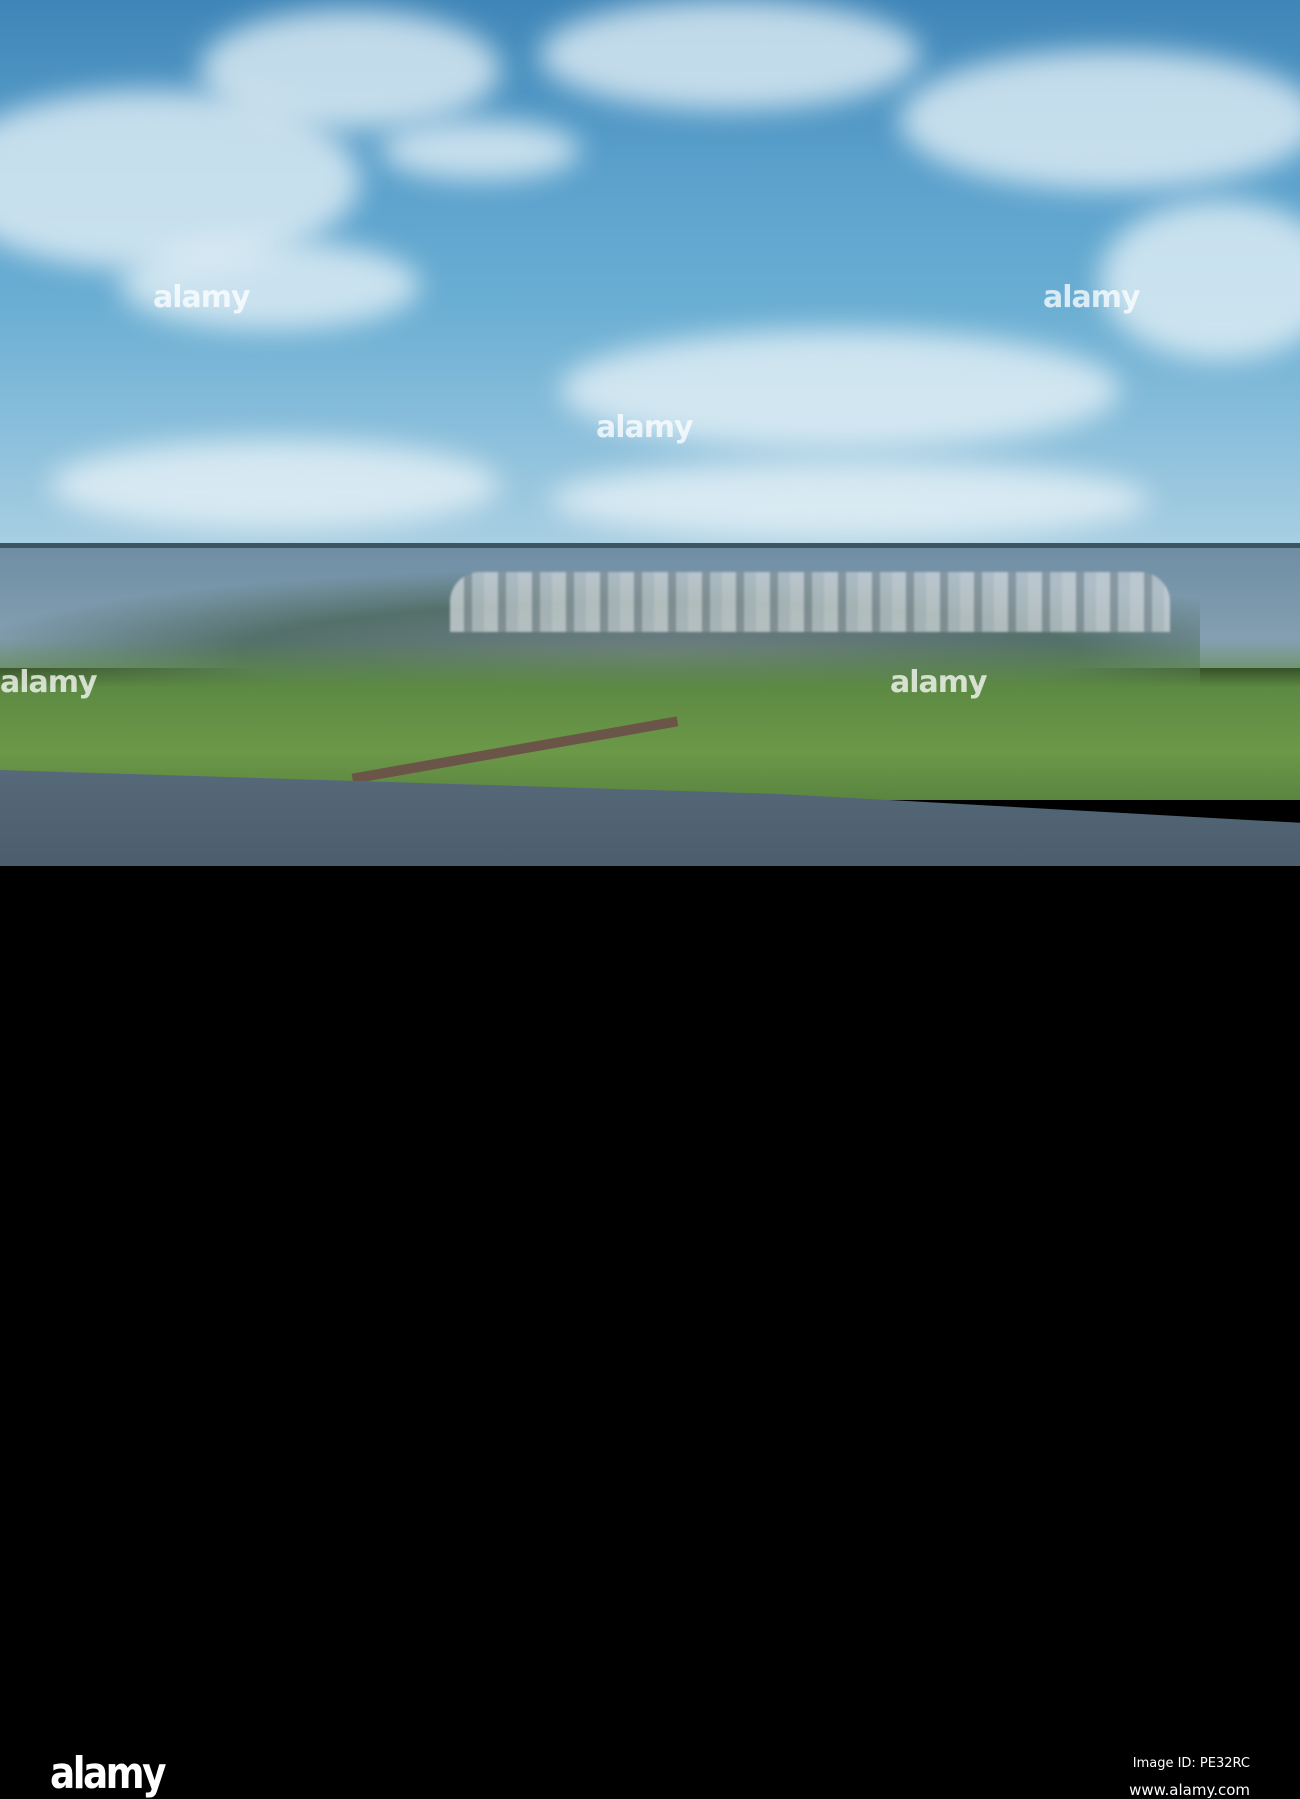  What do you see at coordinates (810, 602) in the screenshot?
I see `houses` at bounding box center [810, 602].